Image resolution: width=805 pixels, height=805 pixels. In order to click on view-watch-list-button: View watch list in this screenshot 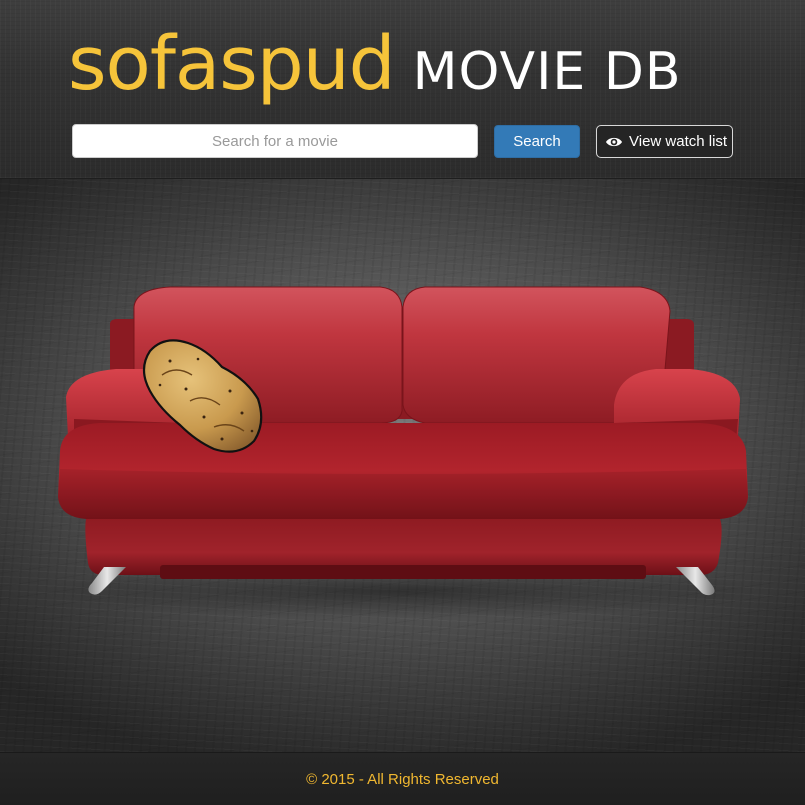, I will do `click(664, 141)`.